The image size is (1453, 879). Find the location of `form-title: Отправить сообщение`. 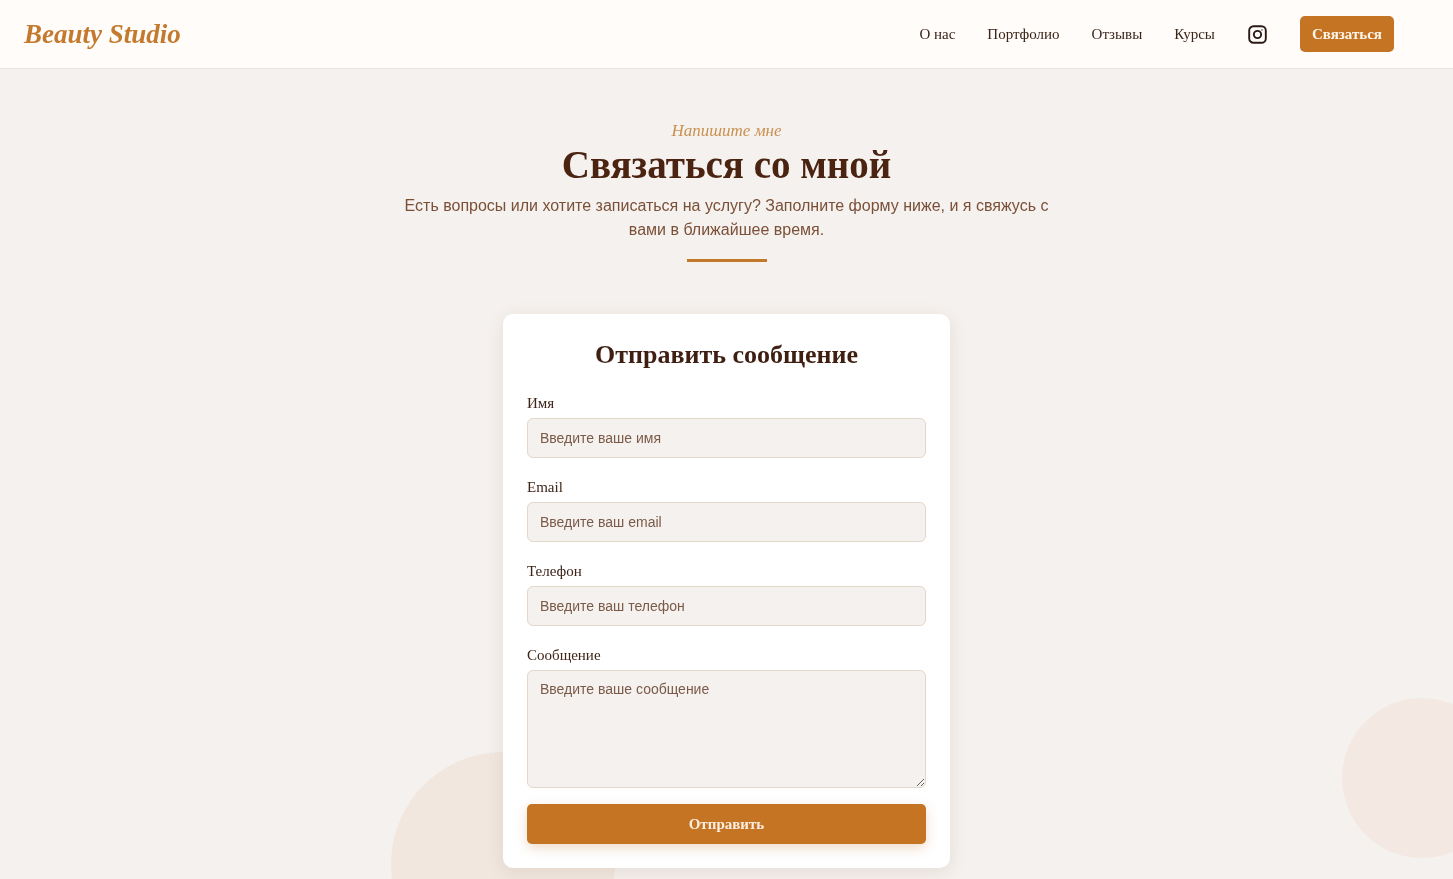

form-title: Отправить сообщение is located at coordinates (726, 355).